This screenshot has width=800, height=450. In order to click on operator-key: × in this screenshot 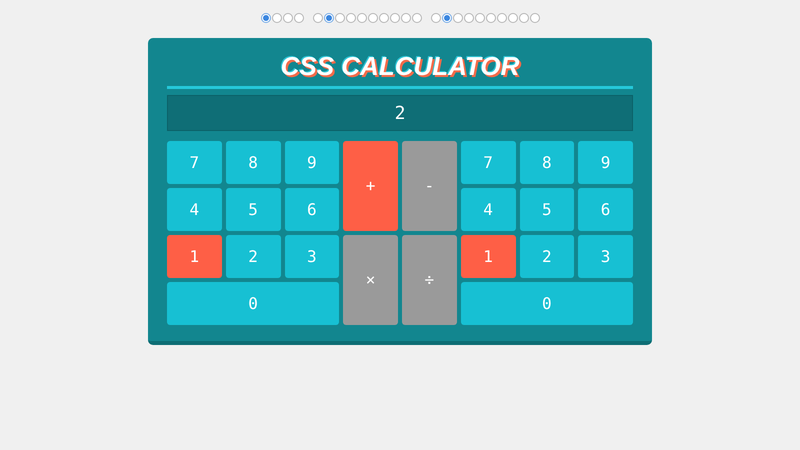, I will do `click(370, 280)`.